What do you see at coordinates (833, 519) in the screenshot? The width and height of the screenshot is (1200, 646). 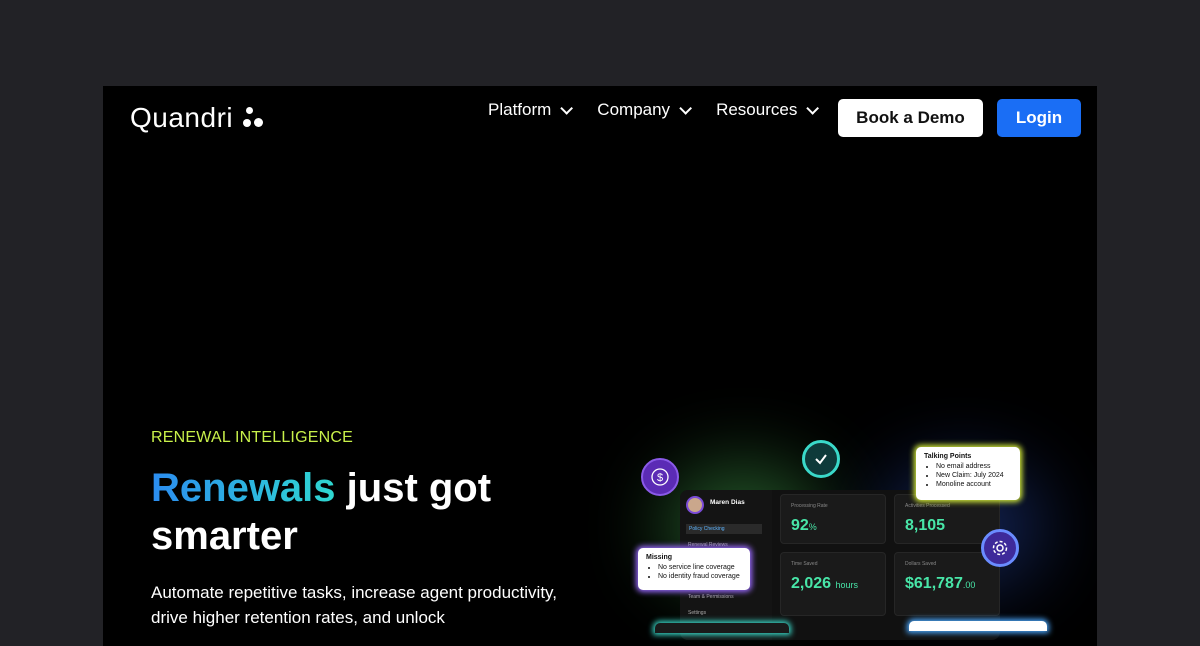 I see `stat-card: Processing Rate 92%` at bounding box center [833, 519].